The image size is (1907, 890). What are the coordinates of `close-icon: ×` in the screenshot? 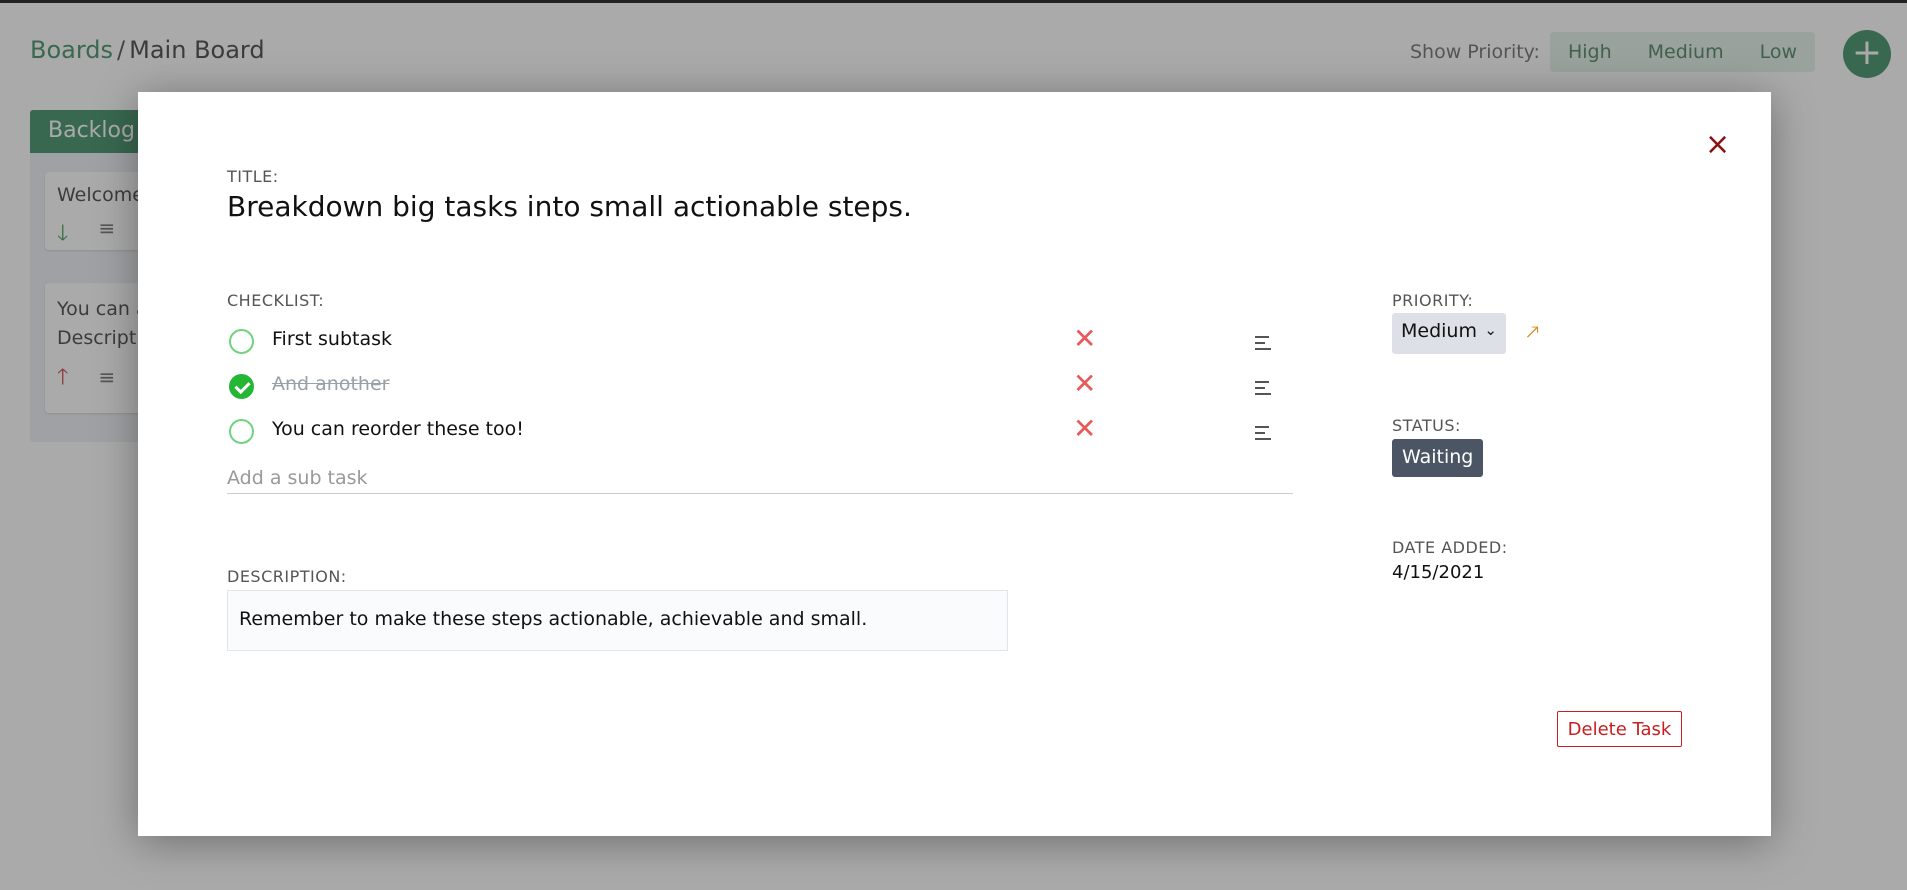 It's located at (1717, 145).